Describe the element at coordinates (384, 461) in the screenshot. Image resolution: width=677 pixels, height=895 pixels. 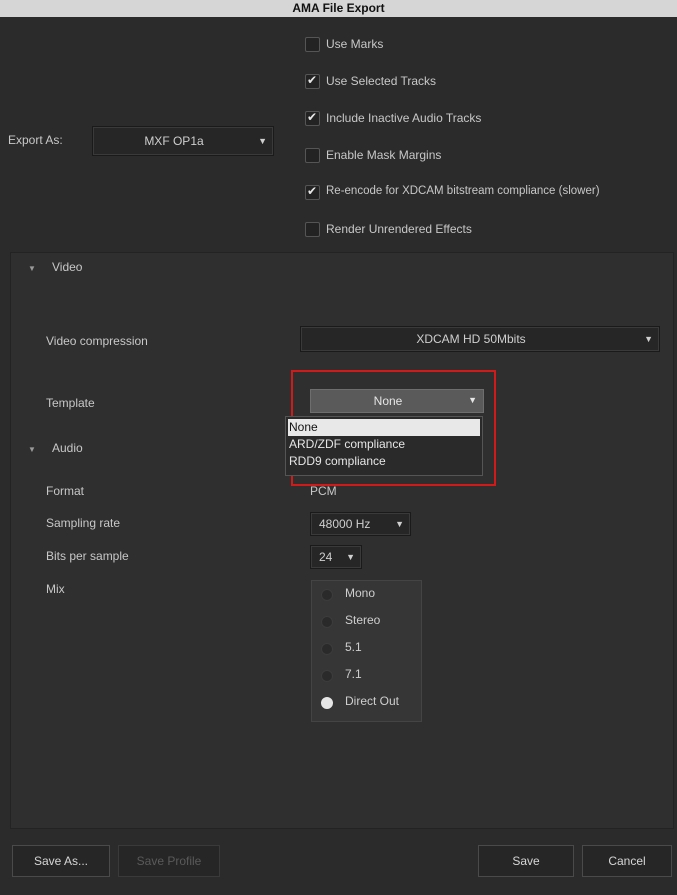
I see `template-option-rdd9: RDD9 compliance` at that location.